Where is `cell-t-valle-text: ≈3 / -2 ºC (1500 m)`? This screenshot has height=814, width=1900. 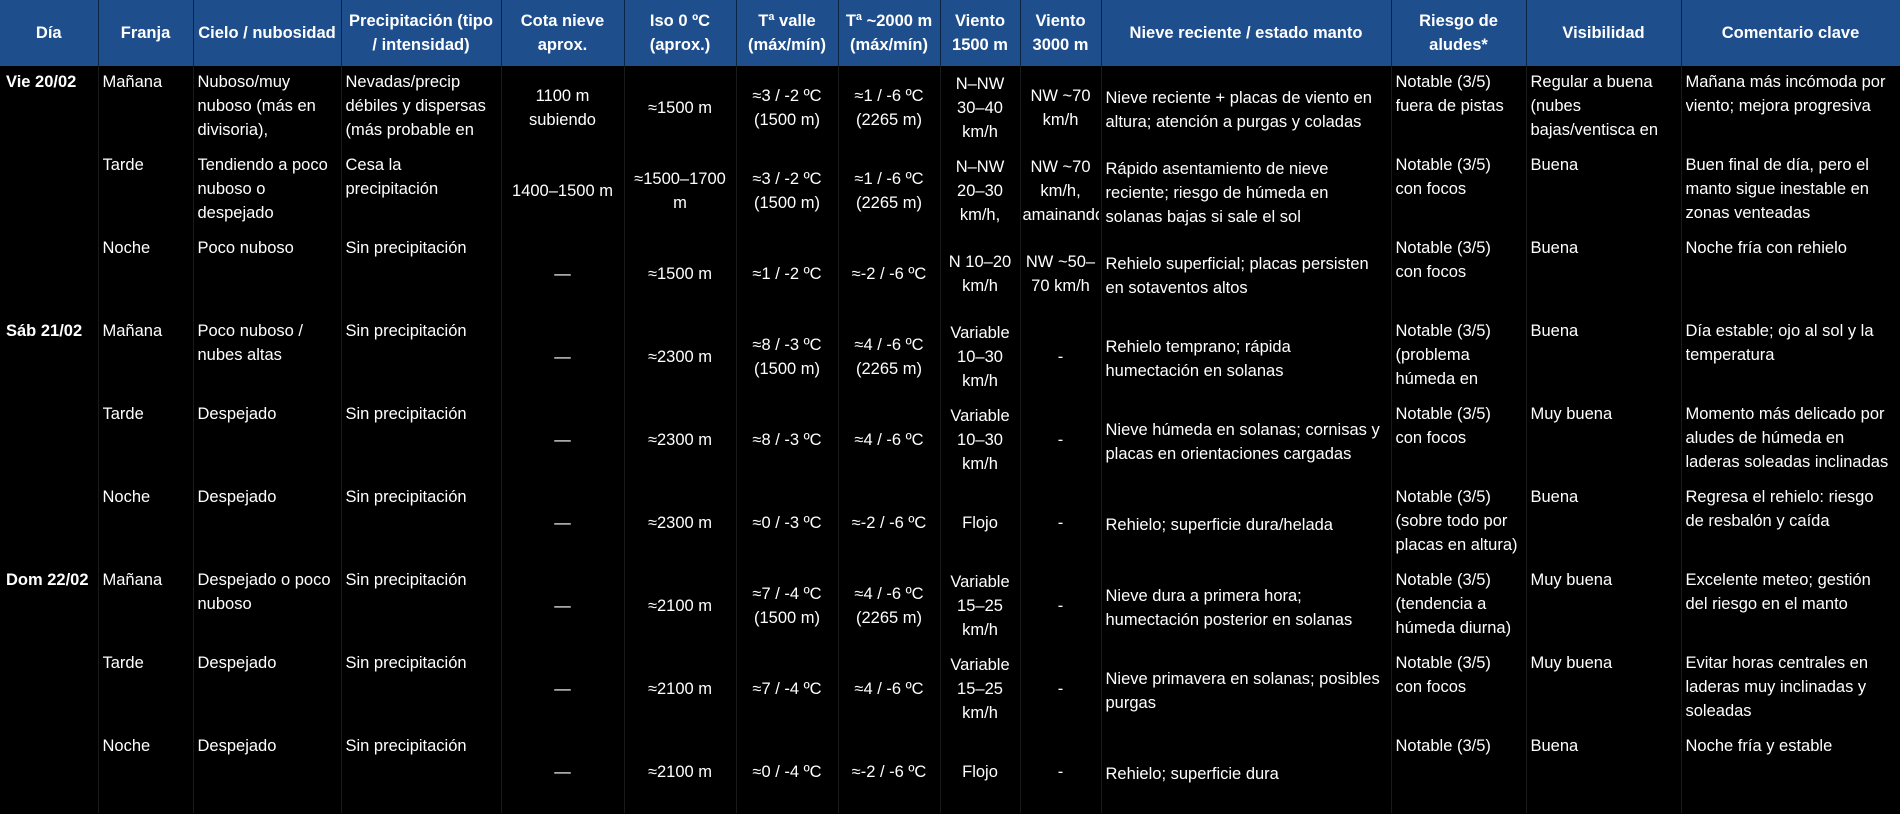 cell-t-valle-text: ≈3 / -2 ºC (1500 m) is located at coordinates (787, 107).